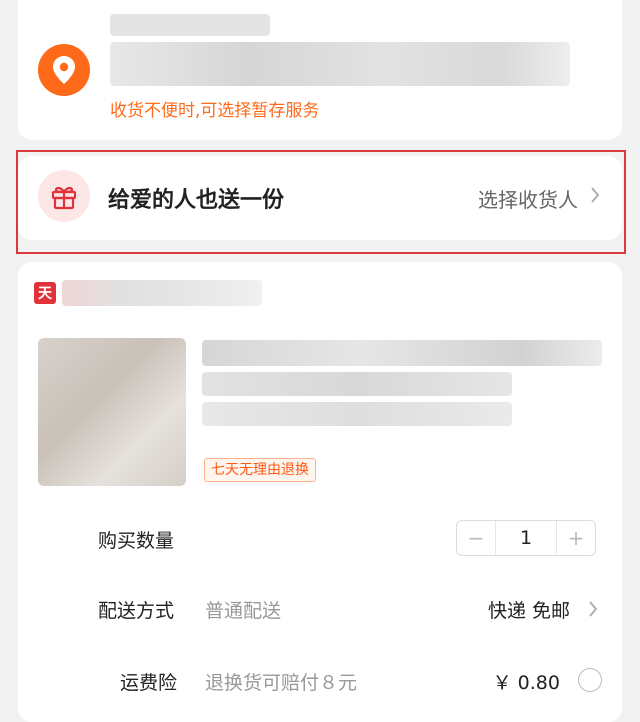  Describe the element at coordinates (402, 353) in the screenshot. I see `product-title-blurred` at that location.